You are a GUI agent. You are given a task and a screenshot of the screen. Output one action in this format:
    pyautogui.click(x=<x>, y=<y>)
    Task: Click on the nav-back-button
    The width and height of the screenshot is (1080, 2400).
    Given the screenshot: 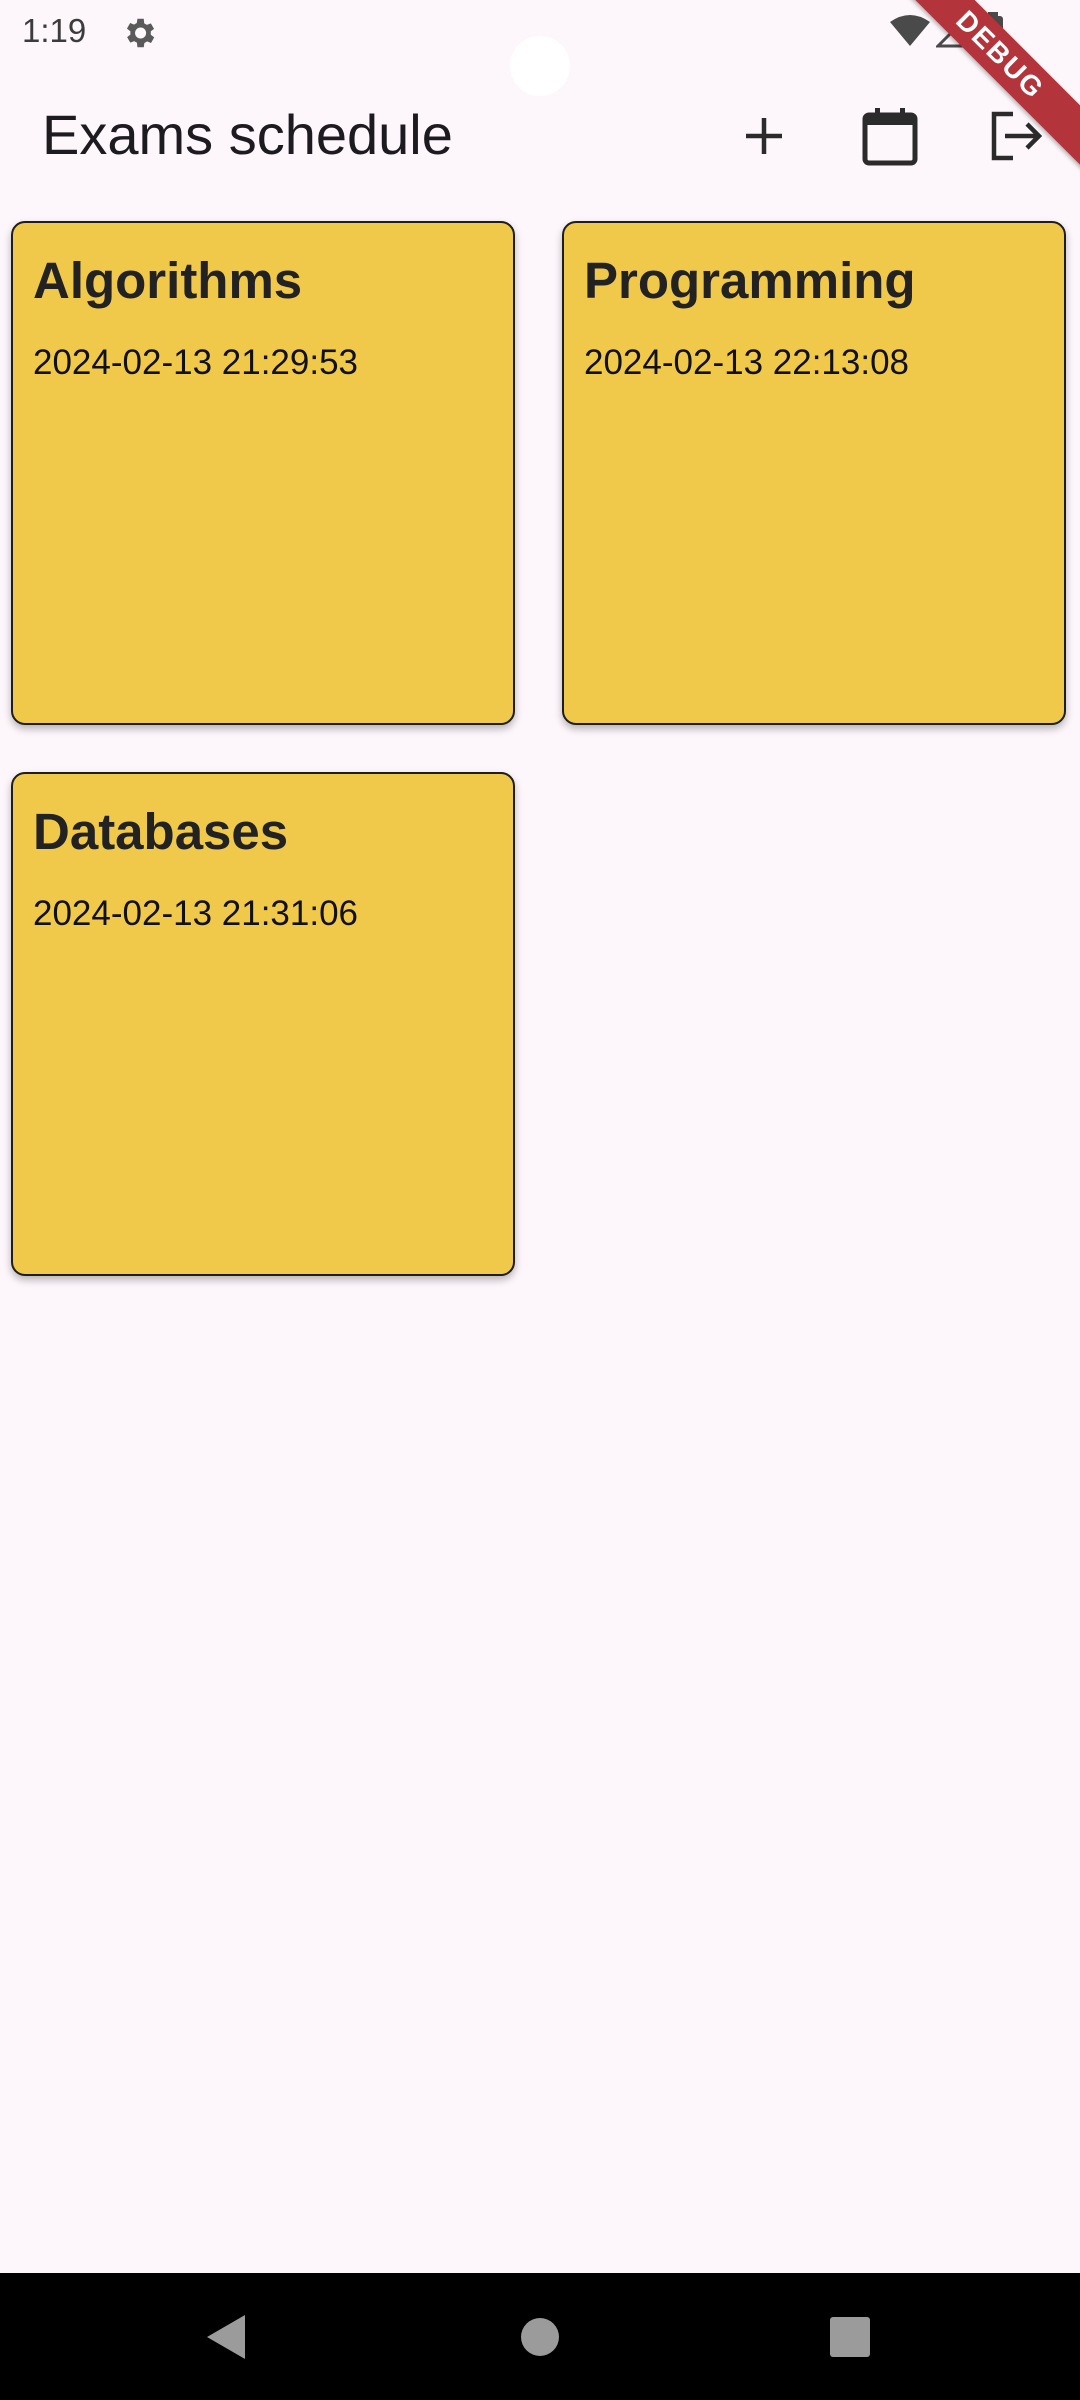 What is the action you would take?
    pyautogui.click(x=226, y=2337)
    